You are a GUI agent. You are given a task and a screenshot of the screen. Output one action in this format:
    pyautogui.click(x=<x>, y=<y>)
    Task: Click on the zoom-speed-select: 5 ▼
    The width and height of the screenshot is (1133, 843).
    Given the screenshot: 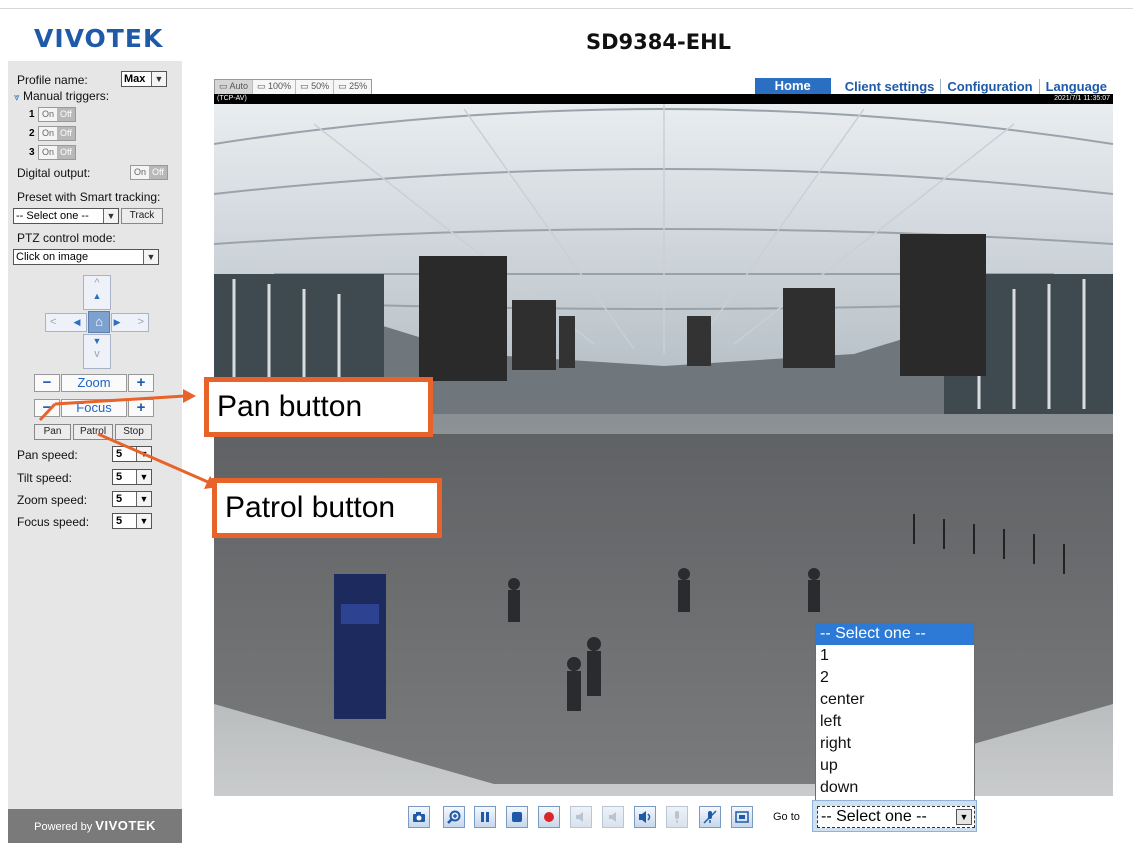 What is the action you would take?
    pyautogui.click(x=132, y=499)
    